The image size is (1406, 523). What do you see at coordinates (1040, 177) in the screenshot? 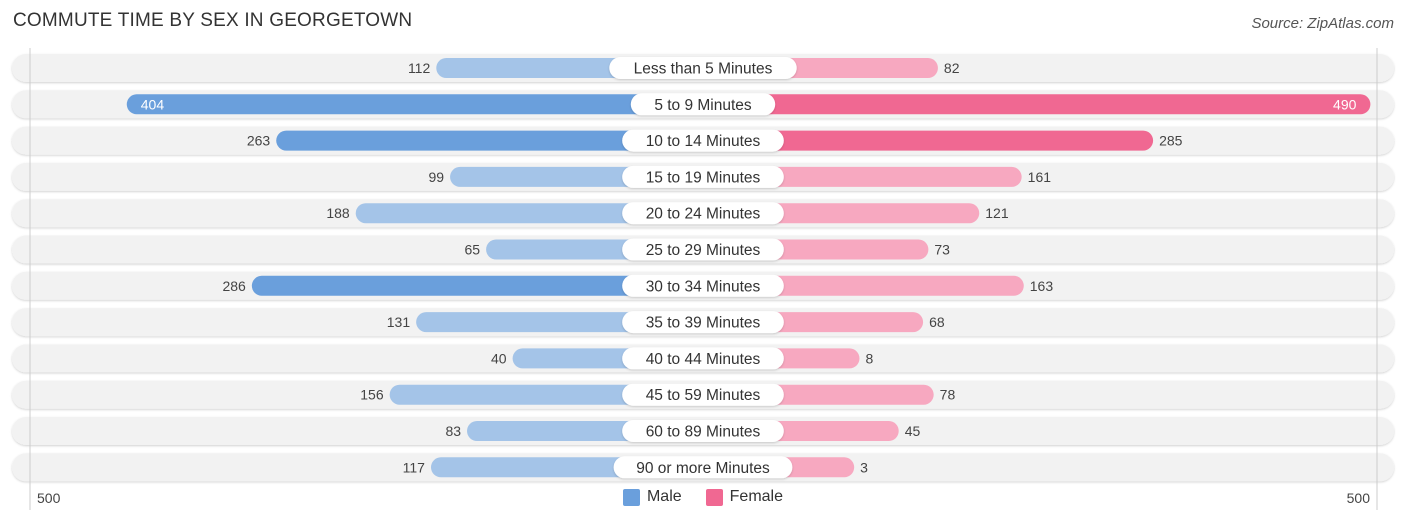
I see `value-label-female: 161` at bounding box center [1040, 177].